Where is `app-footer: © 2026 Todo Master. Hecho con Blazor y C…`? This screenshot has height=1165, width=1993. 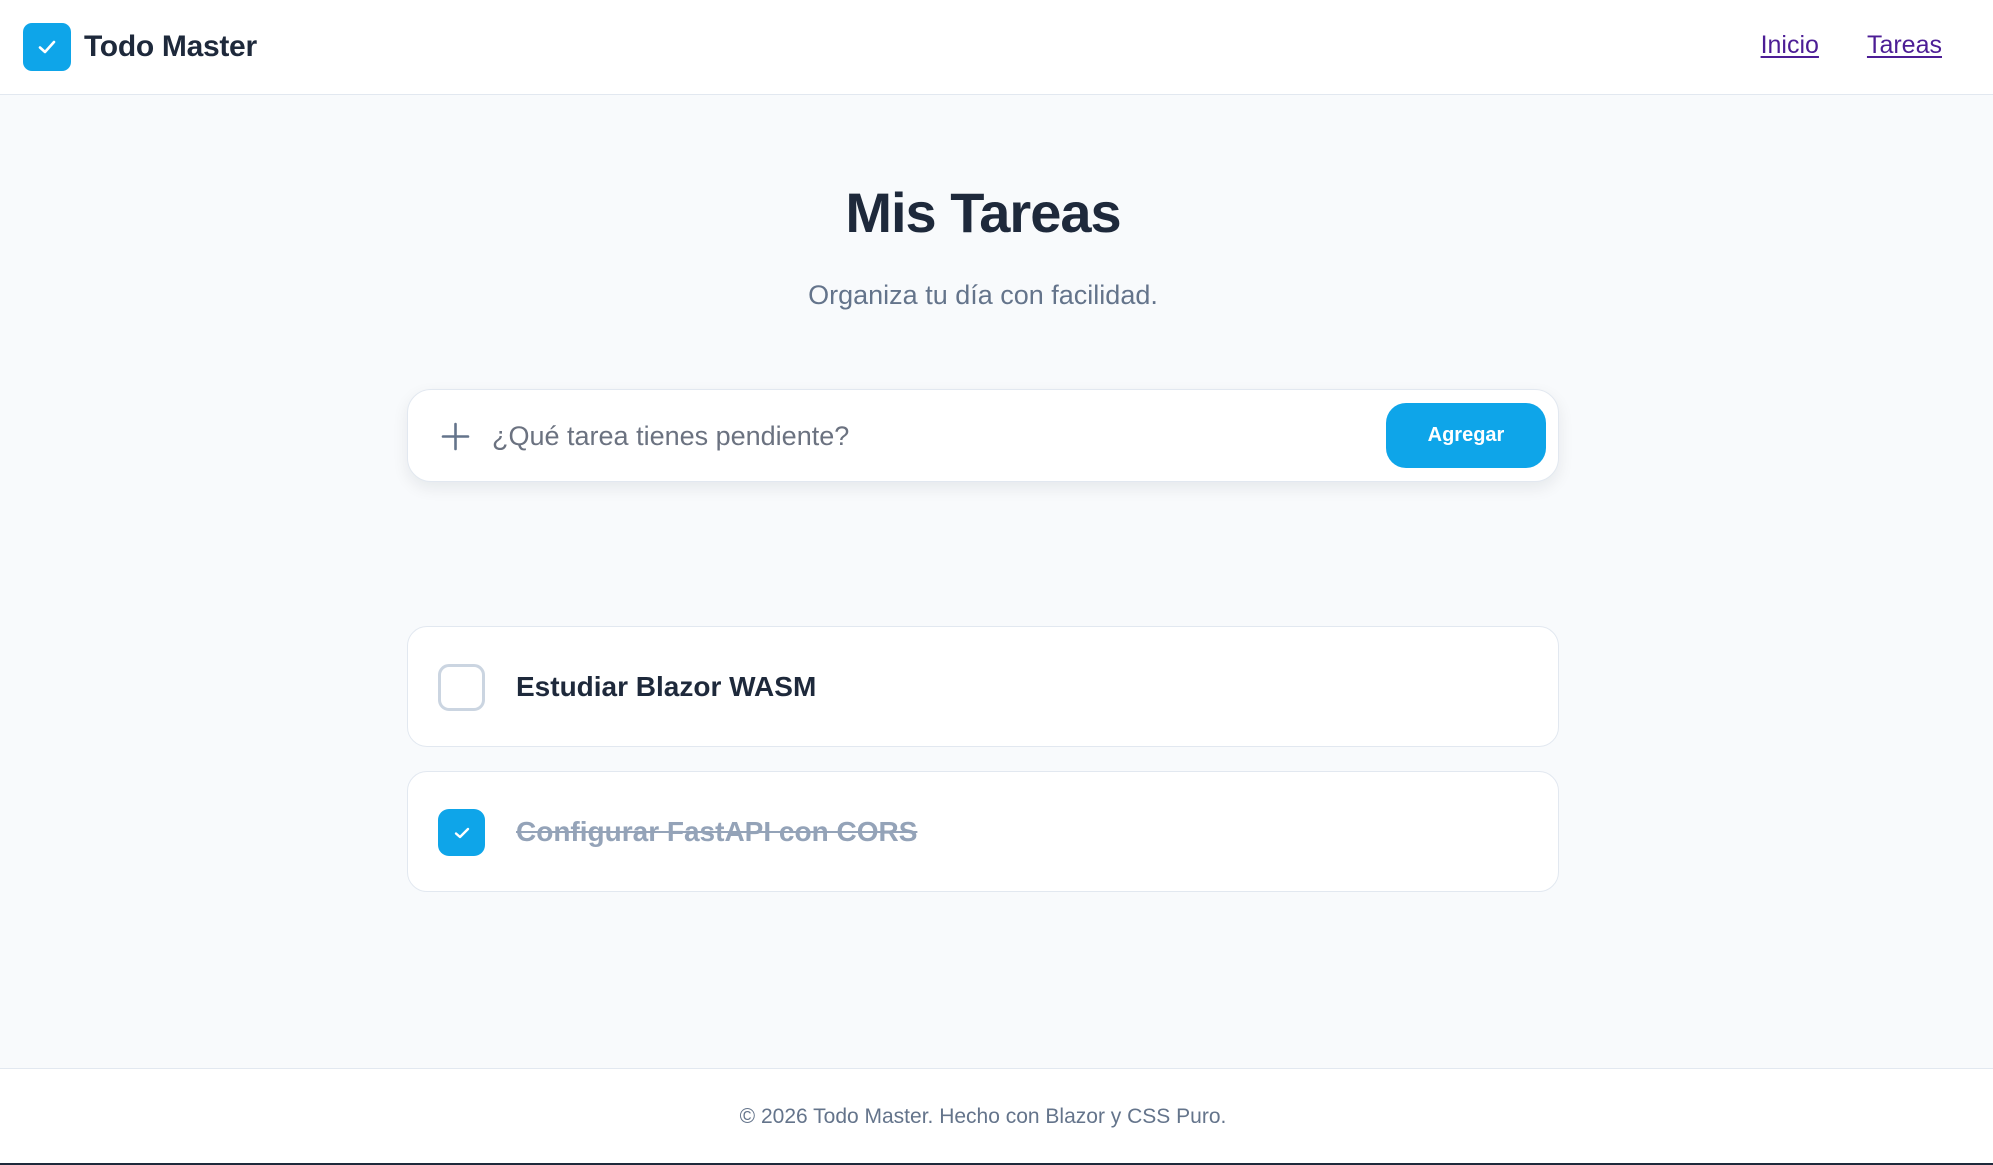 app-footer: © 2026 Todo Master. Hecho con Blazor y C… is located at coordinates (996, 1116).